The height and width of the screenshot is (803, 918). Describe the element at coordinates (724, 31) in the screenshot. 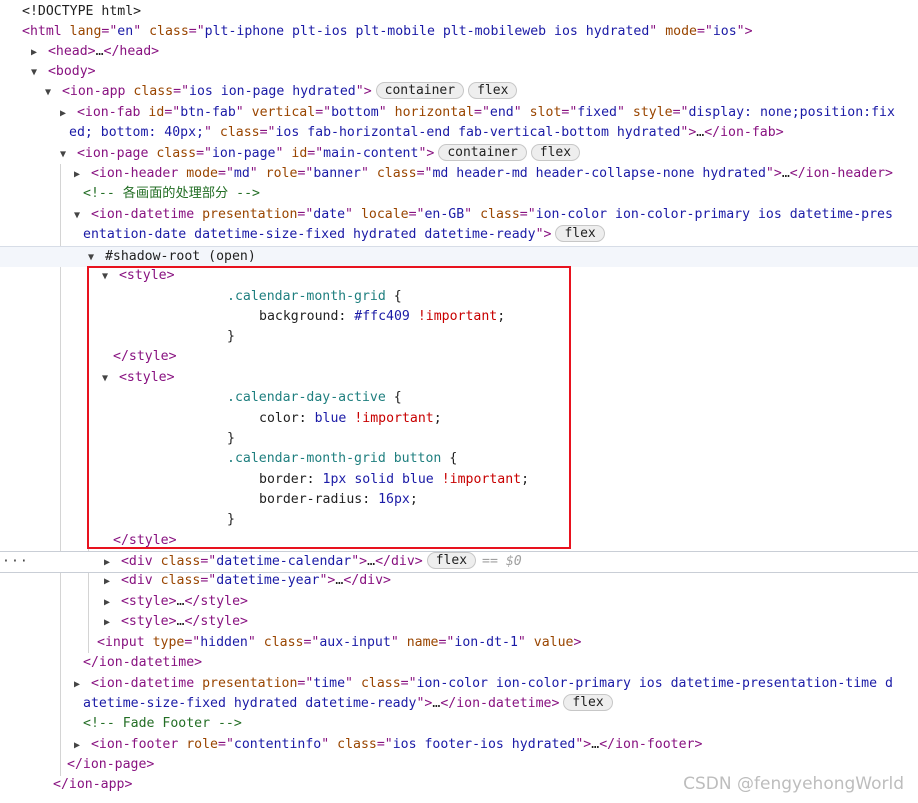

I see `code-token: ios` at that location.